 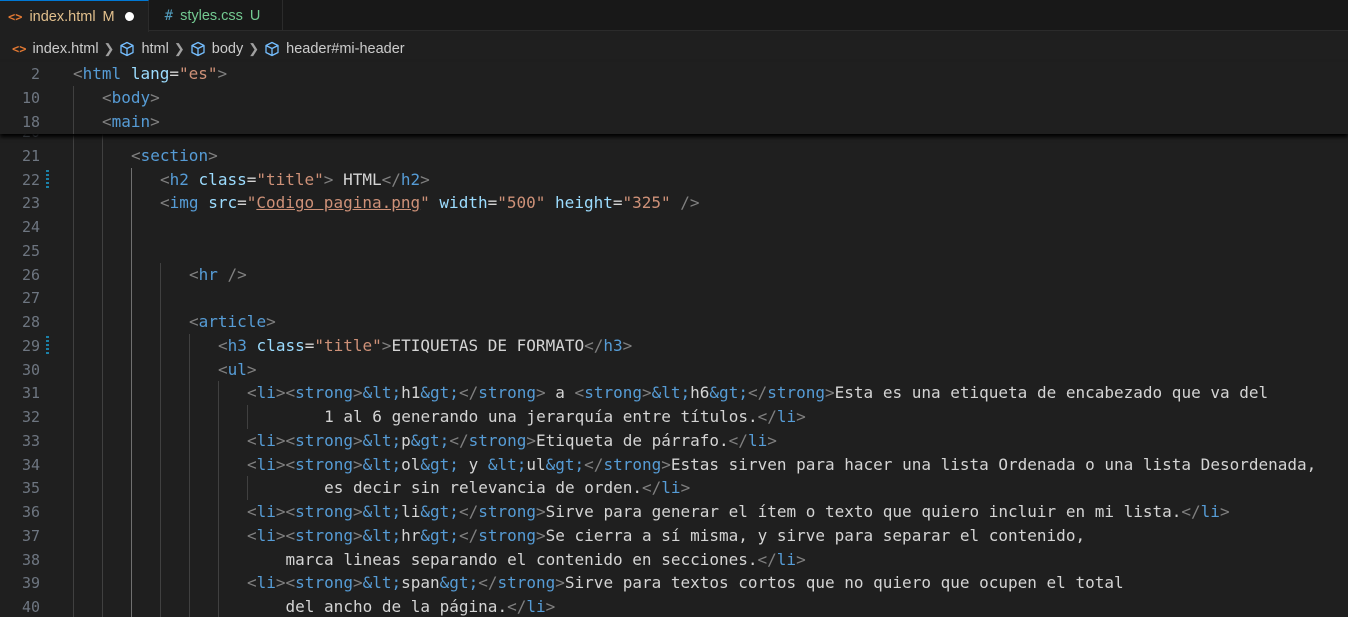 I want to click on code-token: strong, so click(x=507, y=535).